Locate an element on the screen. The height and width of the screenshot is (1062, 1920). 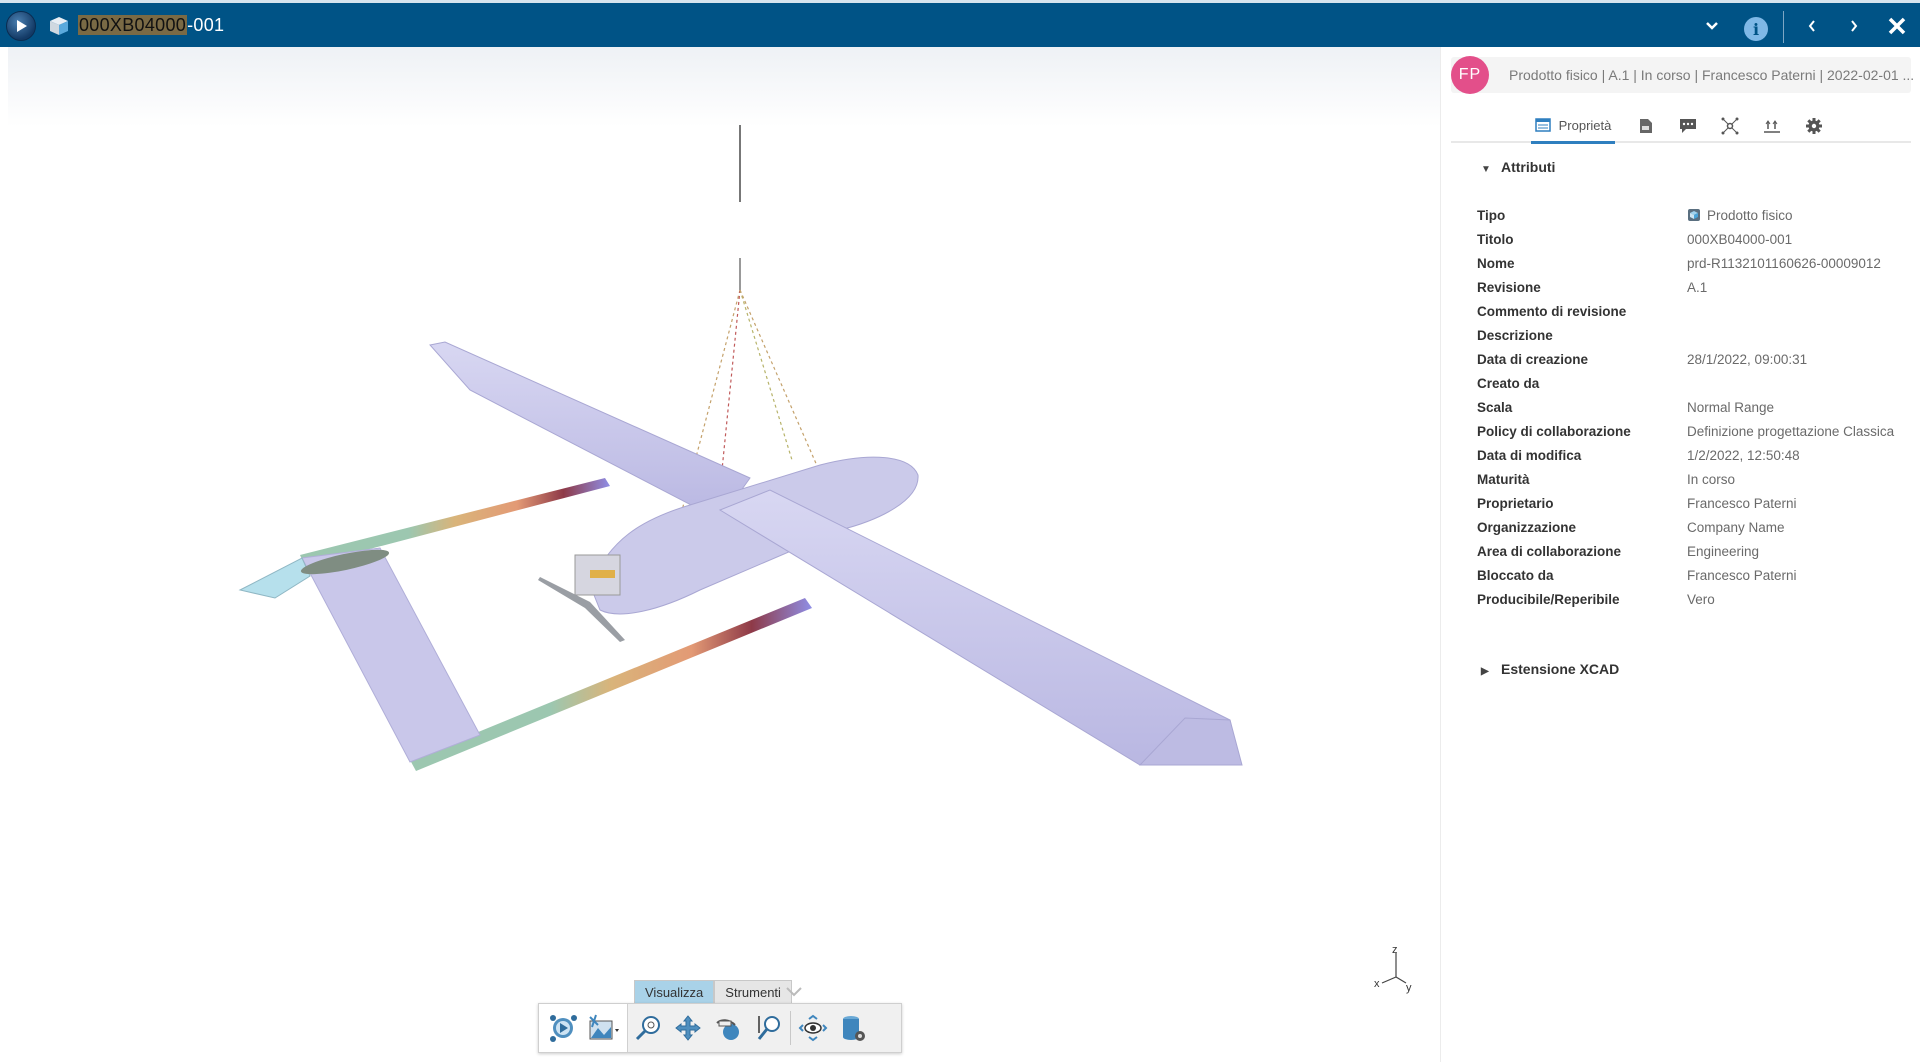
eye-icon is located at coordinates (813, 1028).